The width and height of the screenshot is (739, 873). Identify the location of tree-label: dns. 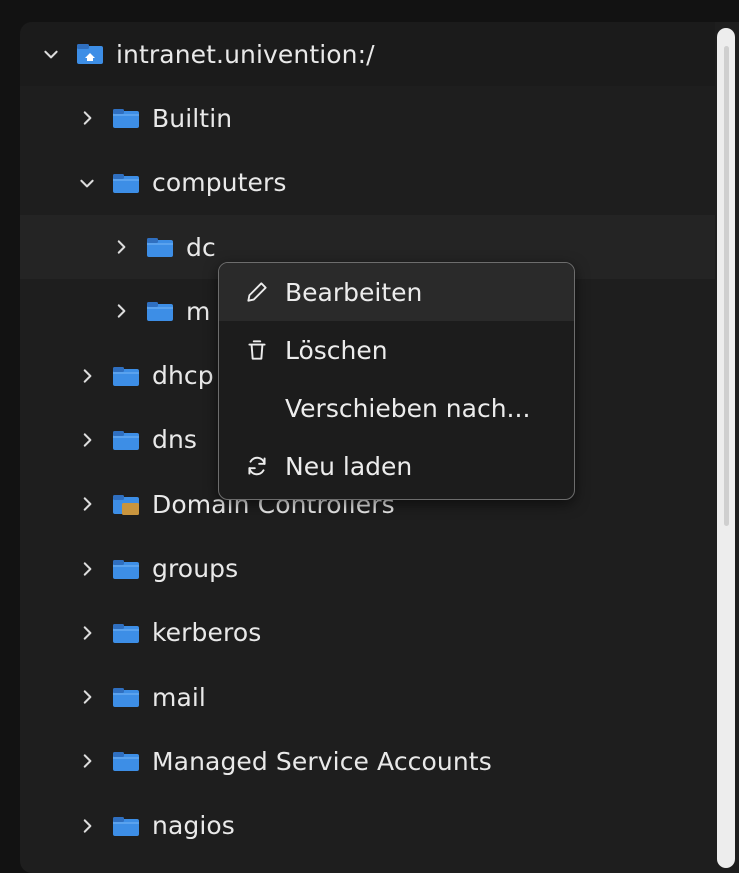
(175, 440).